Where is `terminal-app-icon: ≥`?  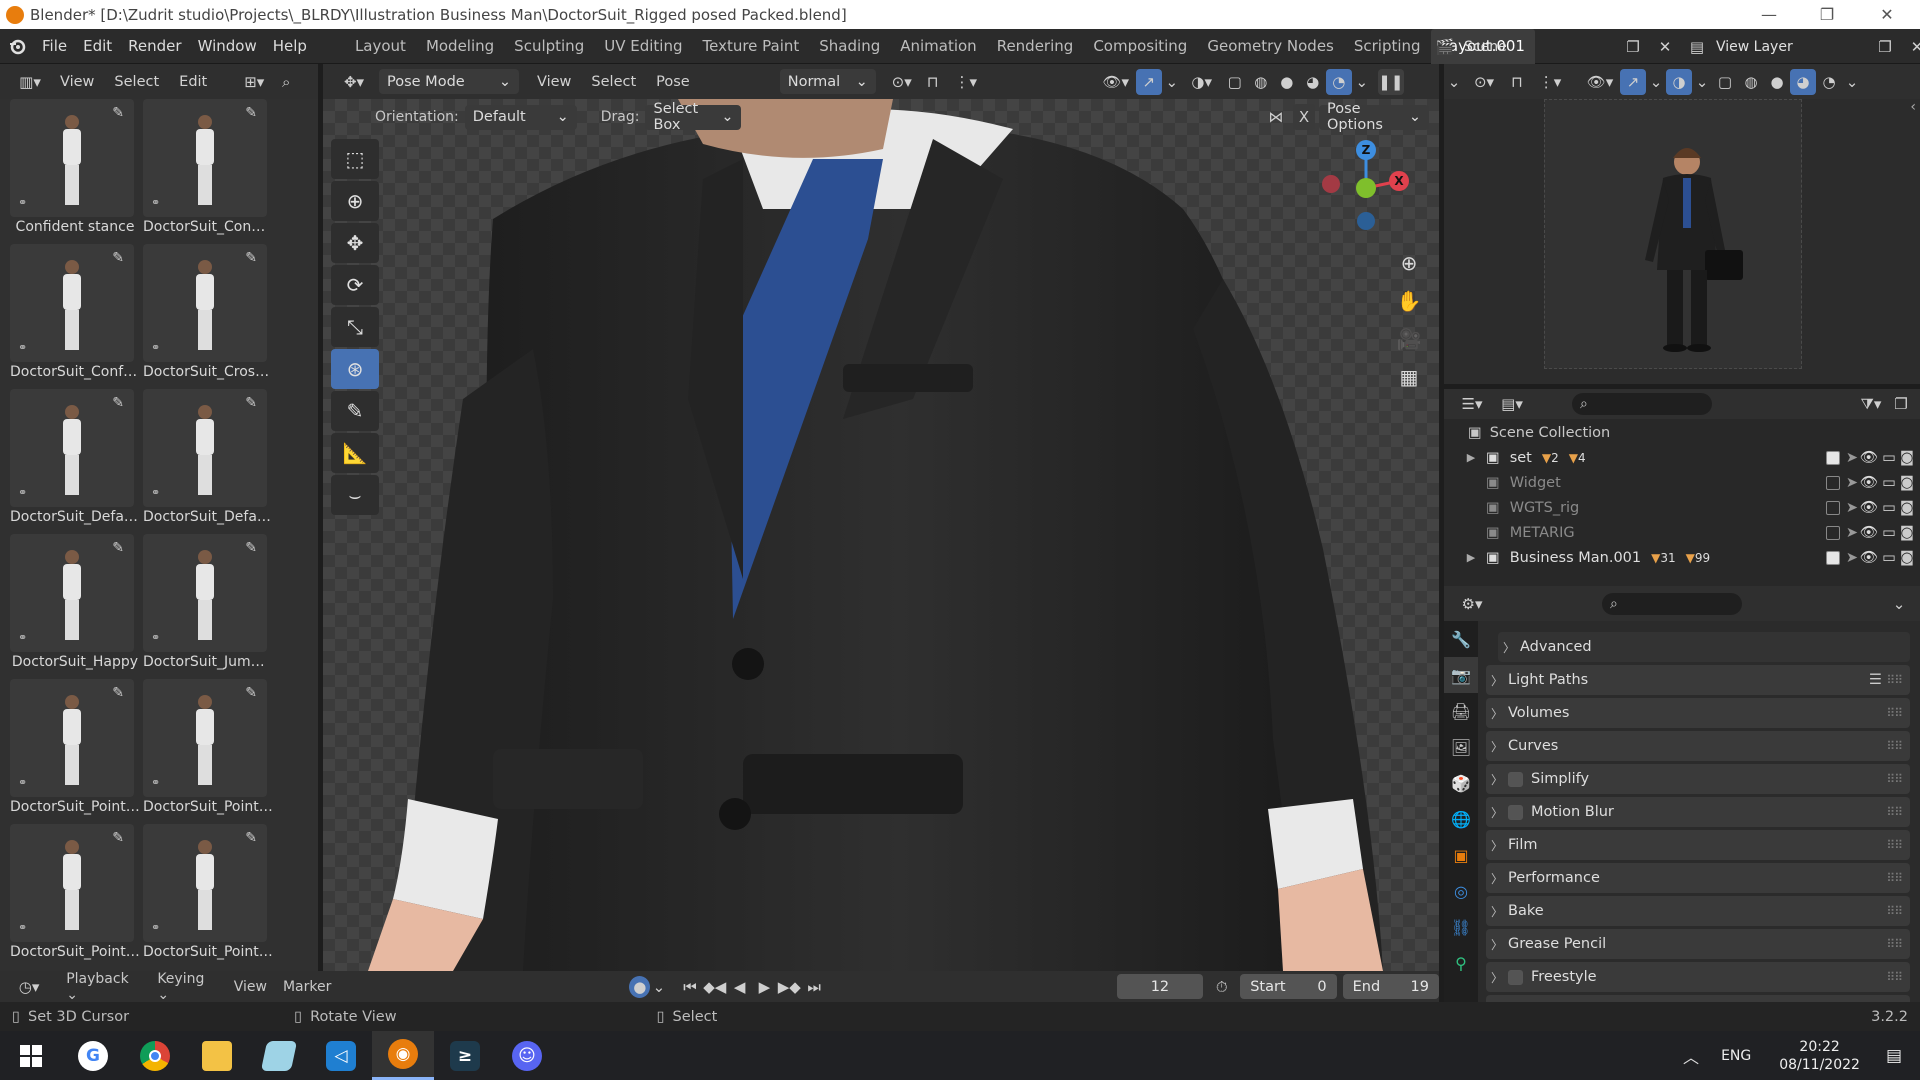 terminal-app-icon: ≥ is located at coordinates (465, 1055).